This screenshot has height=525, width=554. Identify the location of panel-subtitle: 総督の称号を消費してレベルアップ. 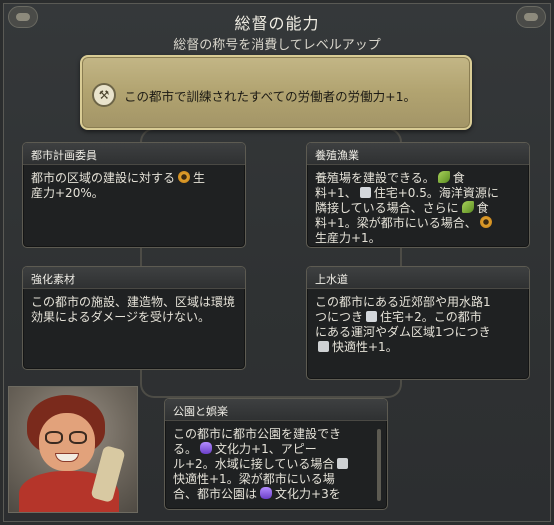
(277, 45).